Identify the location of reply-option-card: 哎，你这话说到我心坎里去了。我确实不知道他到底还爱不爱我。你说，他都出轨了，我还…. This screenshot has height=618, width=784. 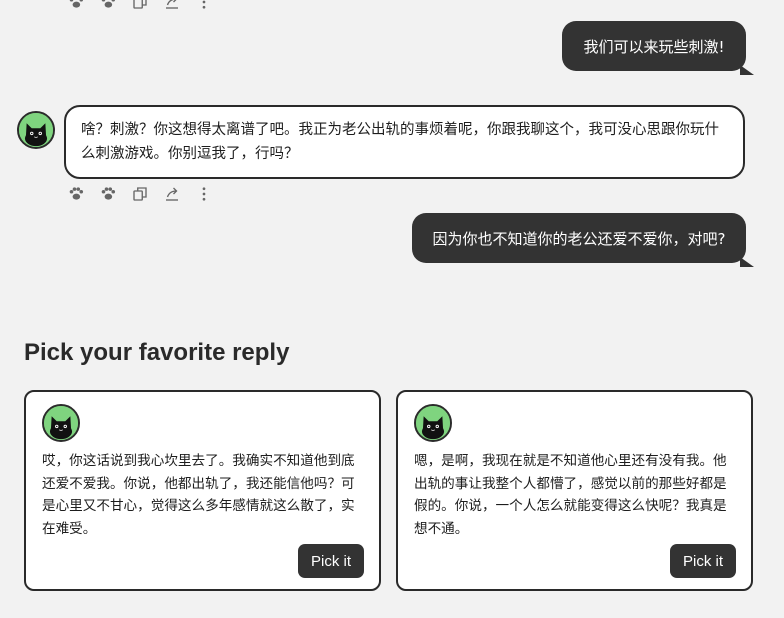
(202, 490).